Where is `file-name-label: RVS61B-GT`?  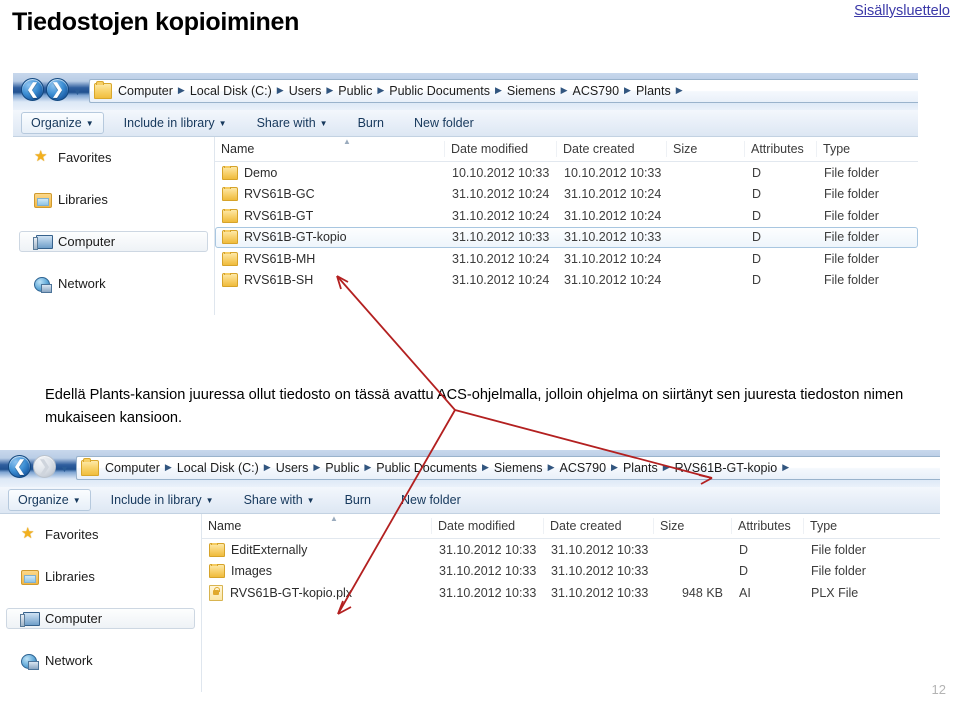
file-name-label: RVS61B-GT is located at coordinates (279, 215).